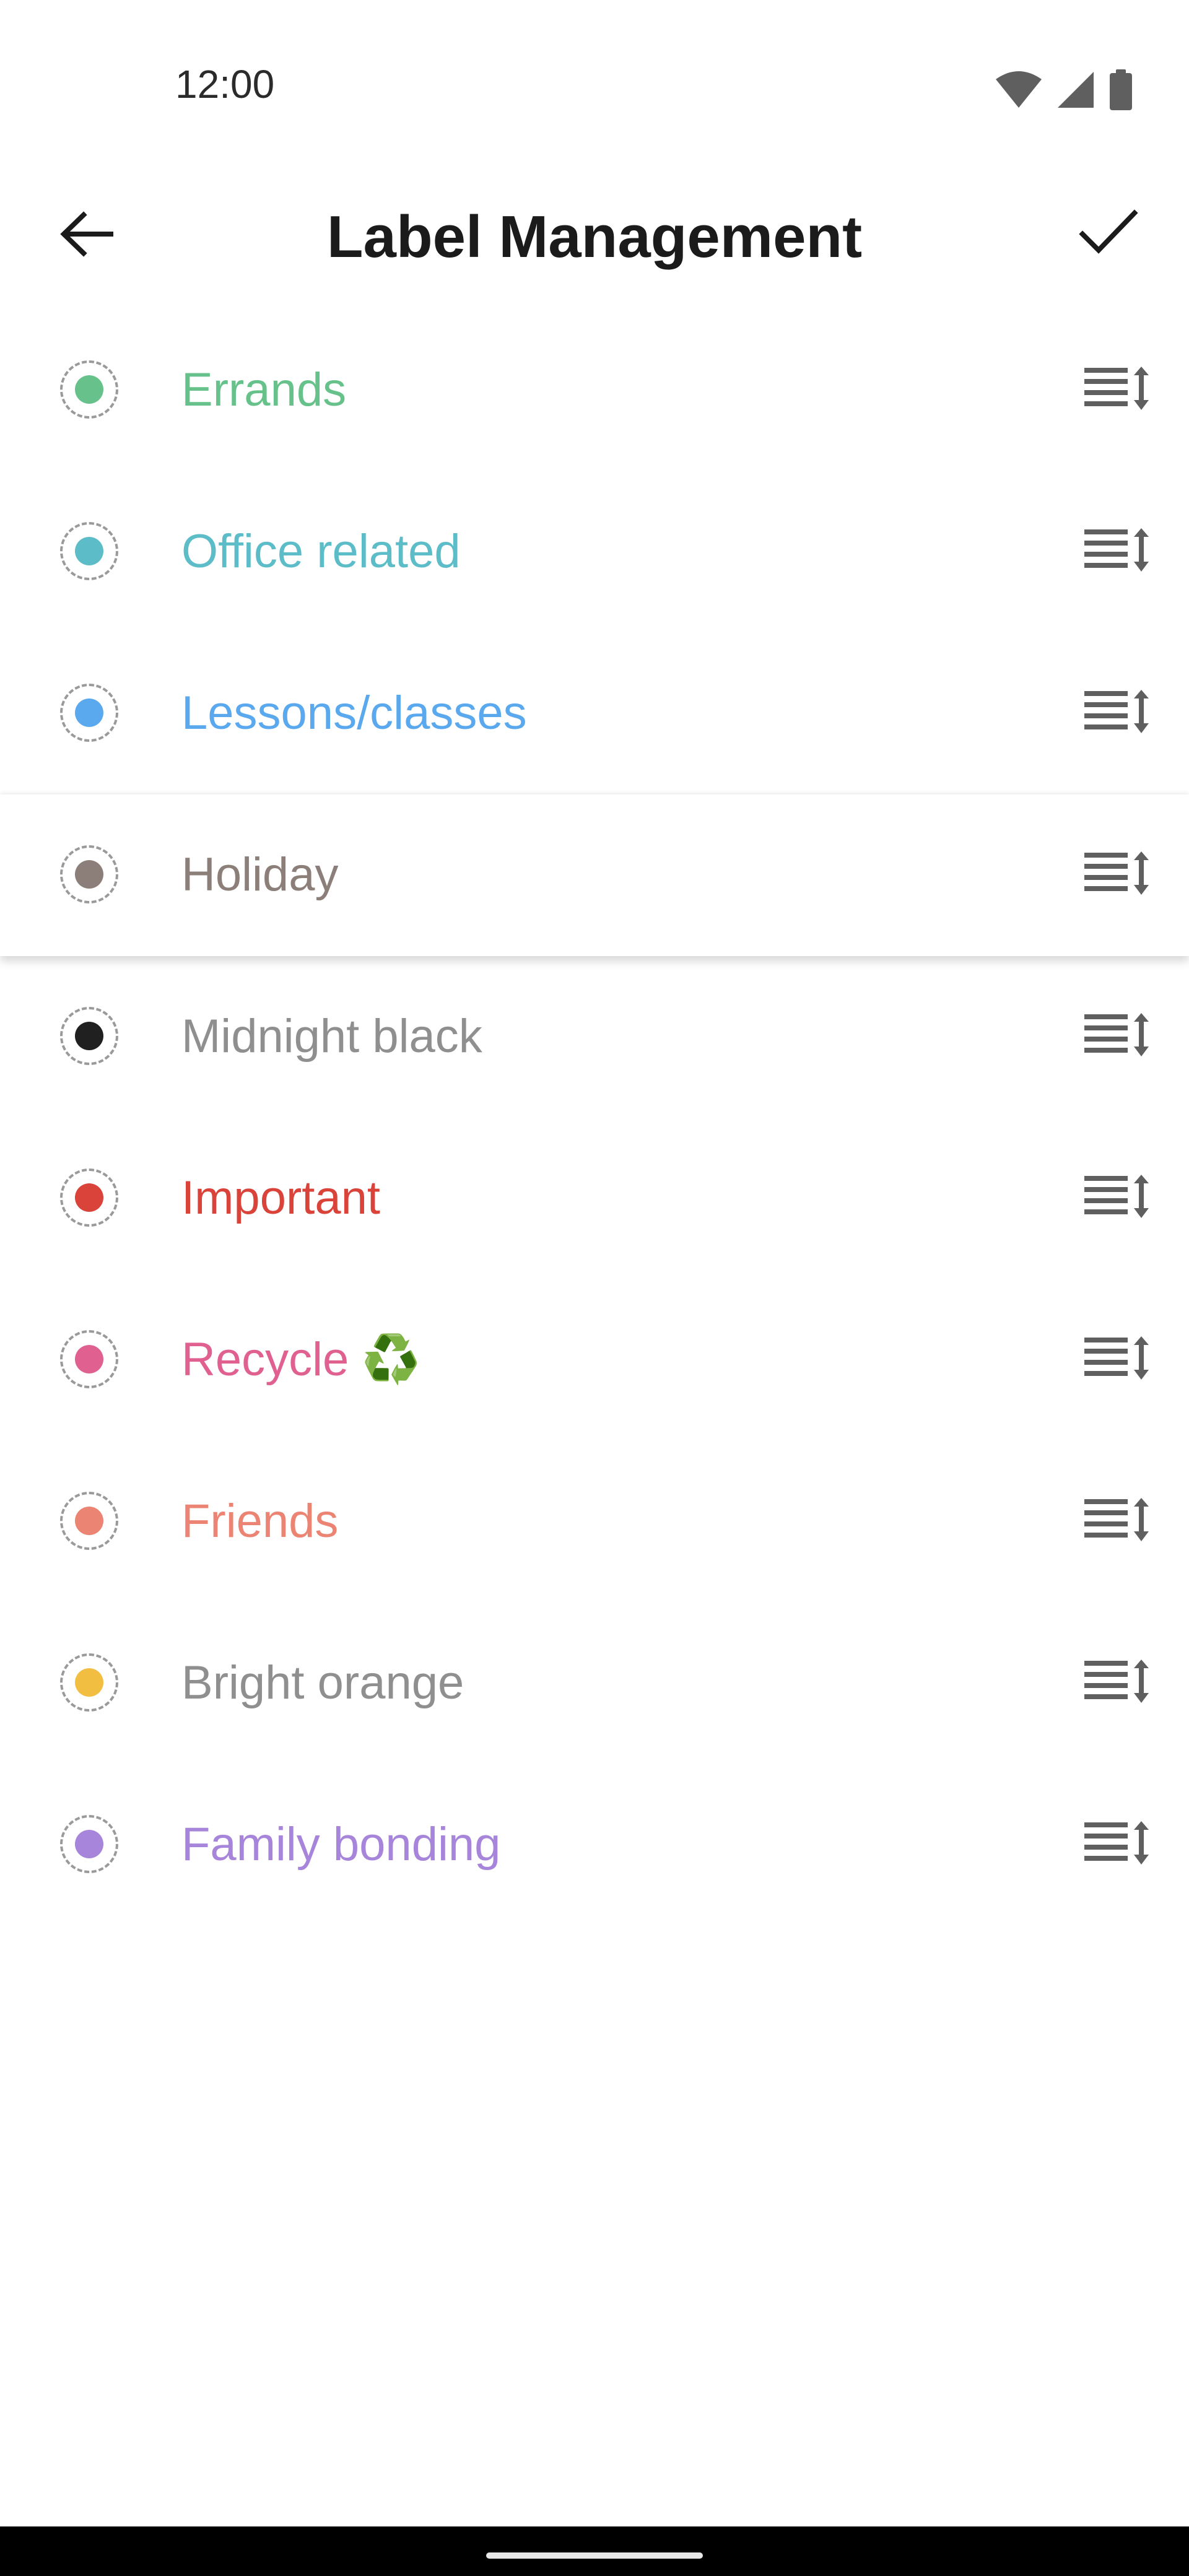  What do you see at coordinates (322, 1683) in the screenshot?
I see `label-name: Bright orange` at bounding box center [322, 1683].